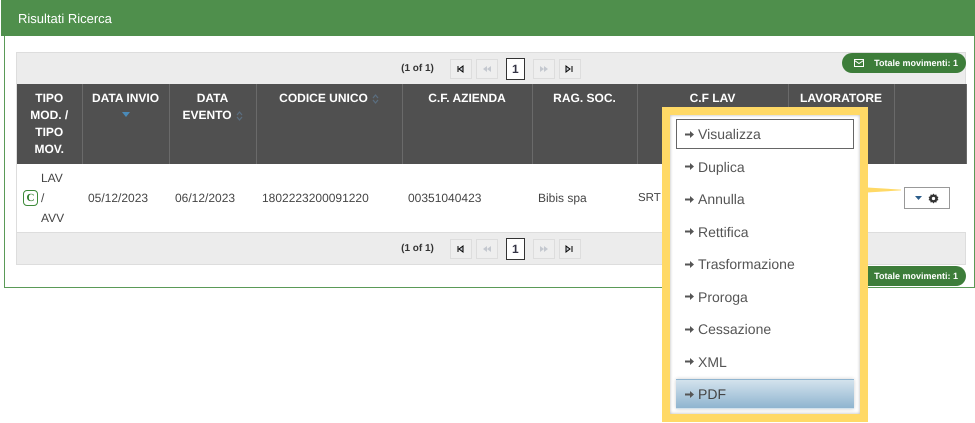 This screenshot has height=423, width=975. I want to click on table-cell: SRT, so click(649, 198).